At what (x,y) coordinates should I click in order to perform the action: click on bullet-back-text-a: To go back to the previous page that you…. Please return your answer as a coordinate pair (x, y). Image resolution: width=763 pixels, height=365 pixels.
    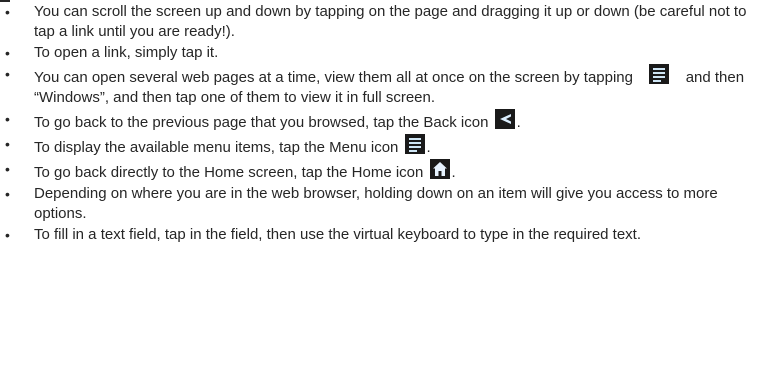
    Looking at the image, I should click on (261, 122).